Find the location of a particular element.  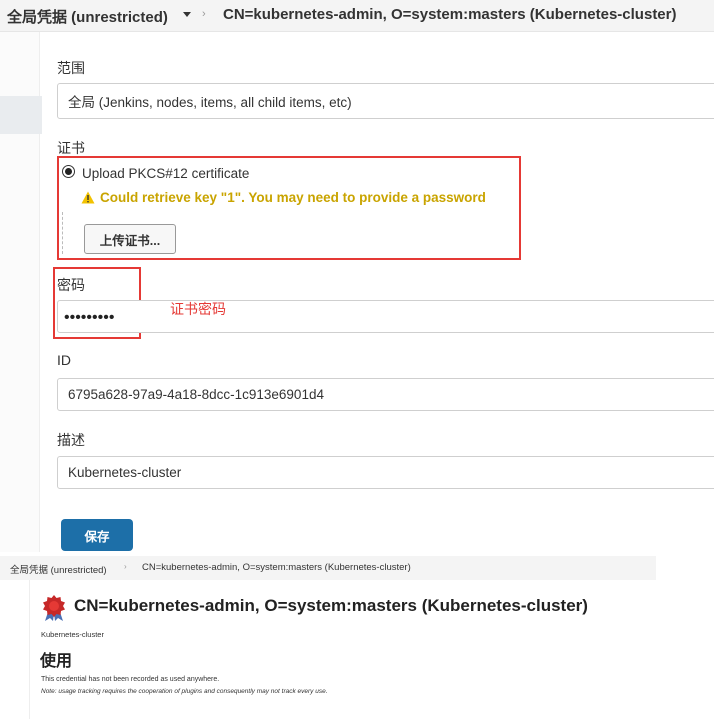

password-annotation: 证书密码 is located at coordinates (198, 309).